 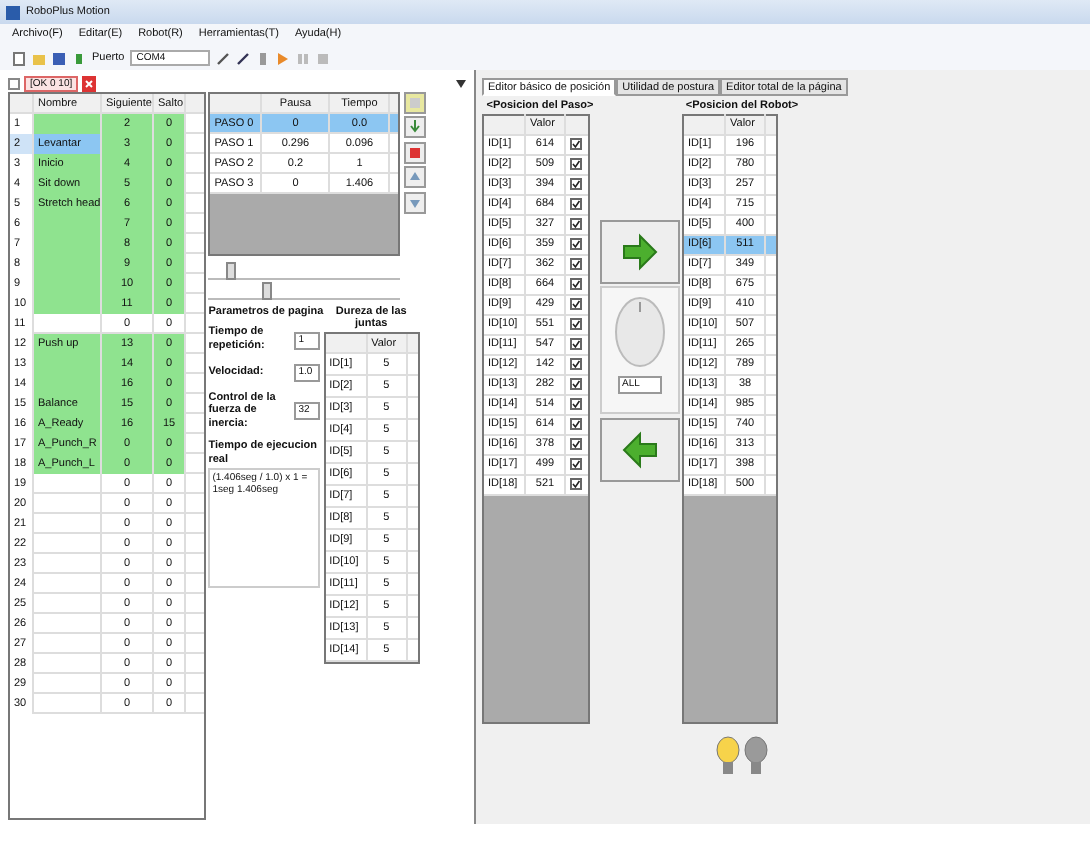 I want to click on arrow-left-icon, so click(x=640, y=449).